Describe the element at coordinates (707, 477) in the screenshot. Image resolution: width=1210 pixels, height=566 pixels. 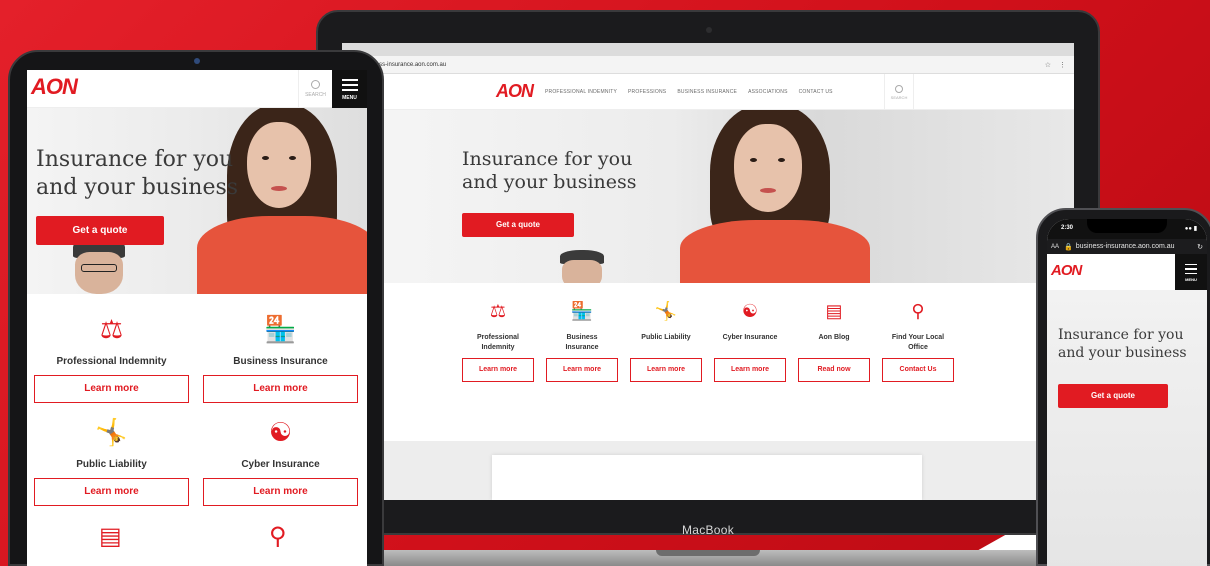
I see `content-card` at that location.